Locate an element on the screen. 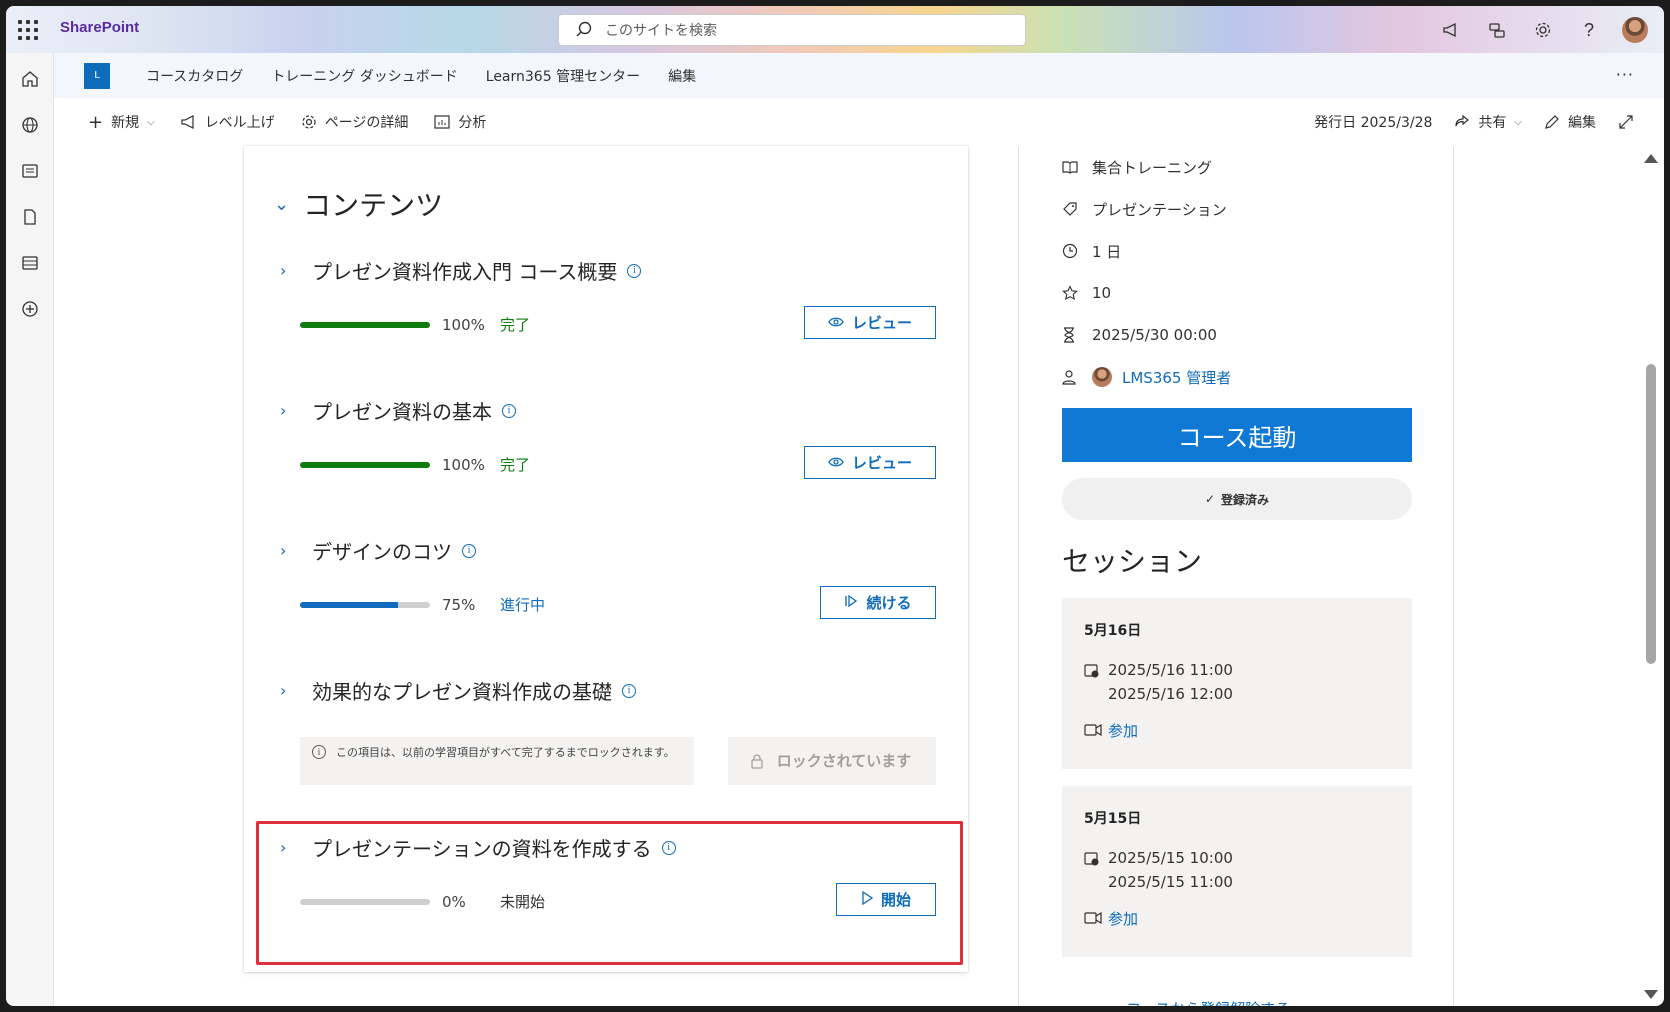  session-date: 5月15日 is located at coordinates (1113, 819).